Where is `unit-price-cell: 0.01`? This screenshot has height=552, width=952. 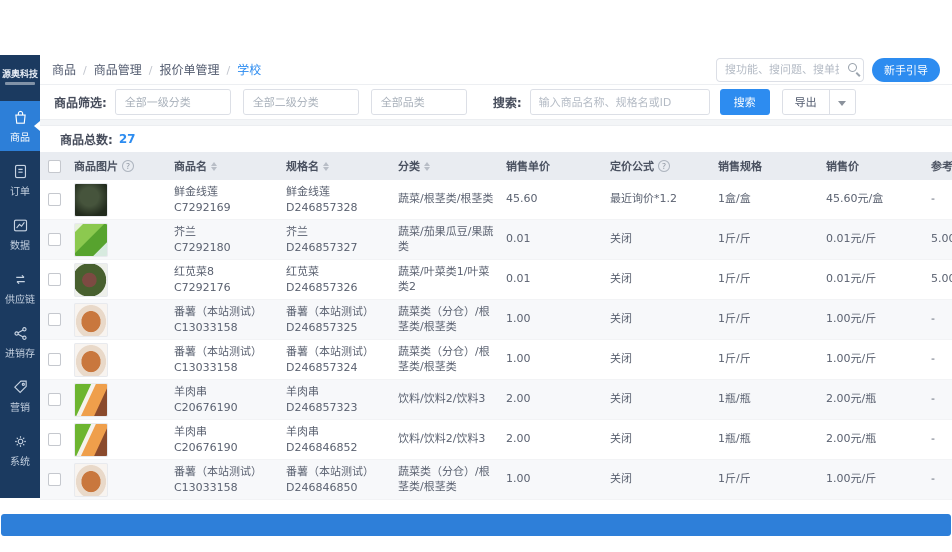
unit-price-cell: 0.01 is located at coordinates (518, 279).